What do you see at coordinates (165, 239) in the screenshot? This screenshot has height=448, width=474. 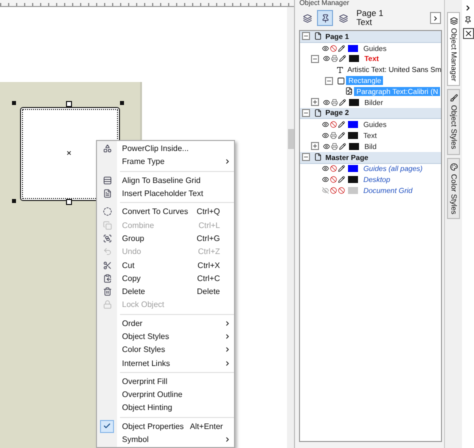 I see `menu-item: Group Ctrl+G` at bounding box center [165, 239].